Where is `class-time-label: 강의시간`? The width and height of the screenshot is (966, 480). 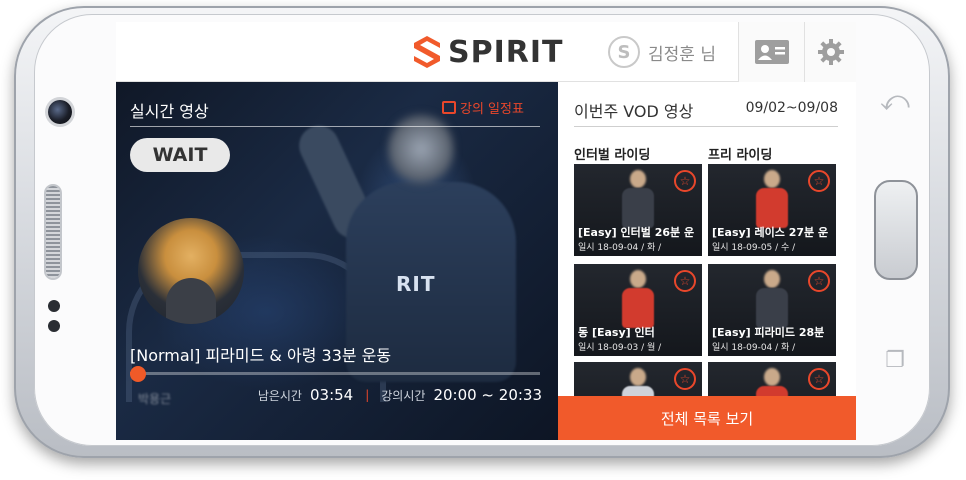 class-time-label: 강의시간 is located at coordinates (403, 395).